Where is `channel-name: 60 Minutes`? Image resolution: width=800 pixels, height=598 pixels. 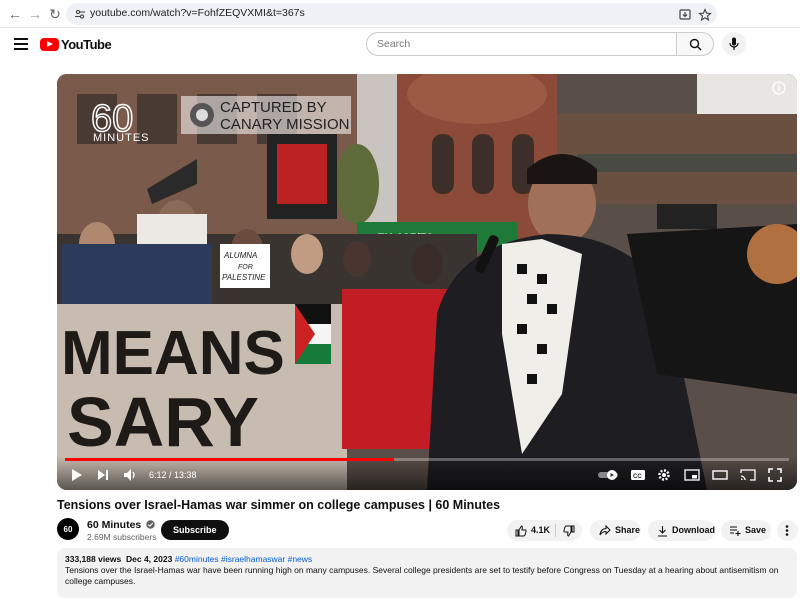 channel-name: 60 Minutes is located at coordinates (121, 525).